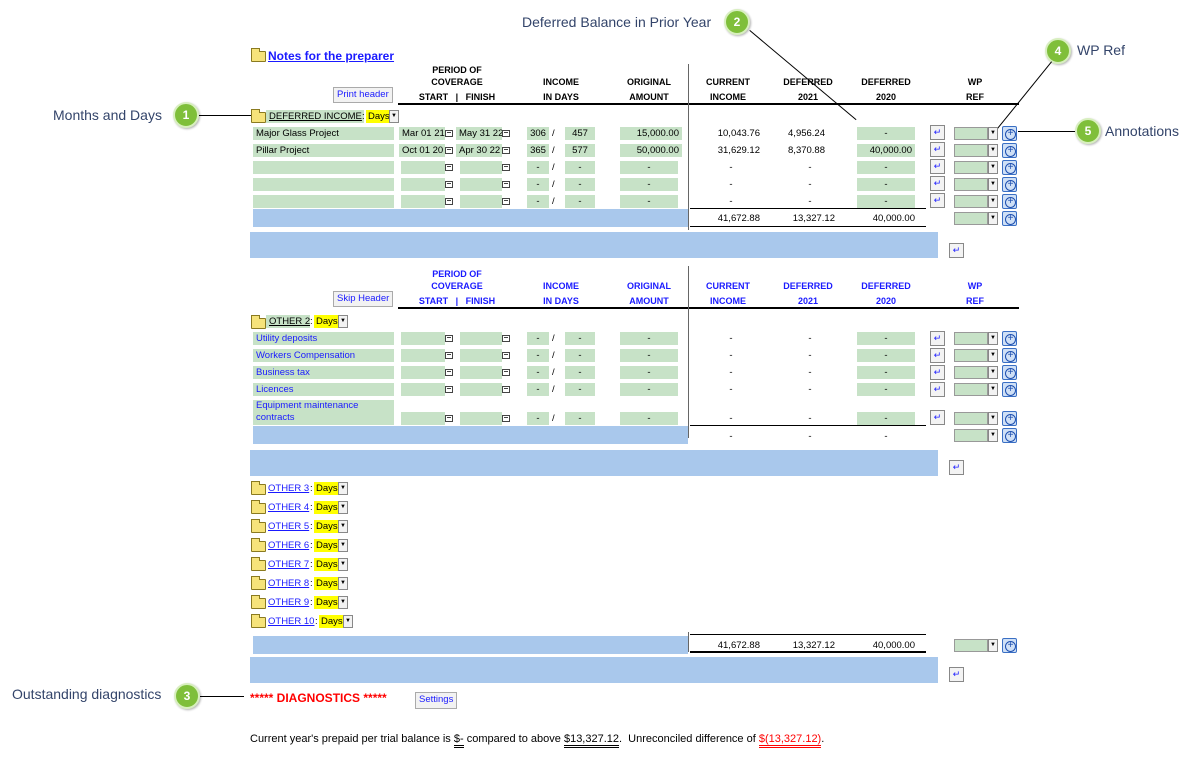 Image resolution: width=1198 pixels, height=772 pixels. I want to click on deferred-2020: 40,000.00, so click(886, 150).